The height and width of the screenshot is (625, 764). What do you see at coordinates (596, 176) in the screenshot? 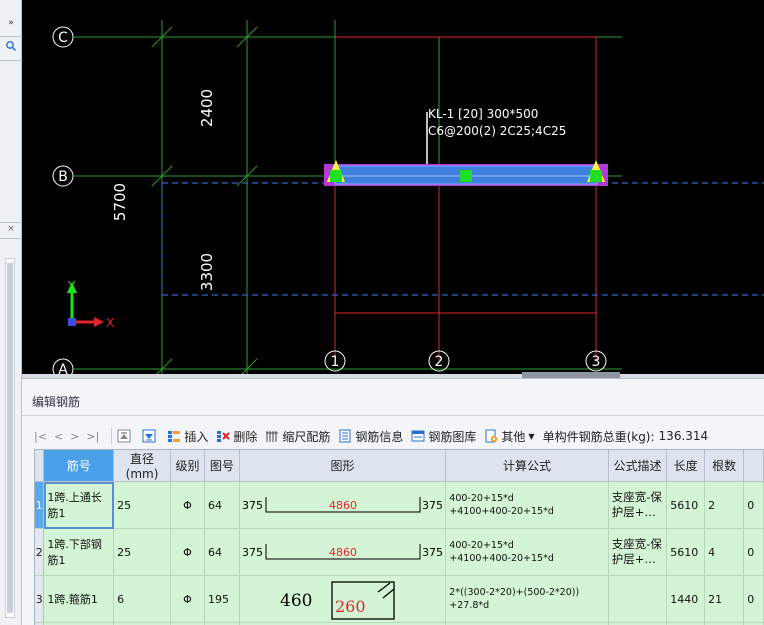
I see `grip-end` at bounding box center [596, 176].